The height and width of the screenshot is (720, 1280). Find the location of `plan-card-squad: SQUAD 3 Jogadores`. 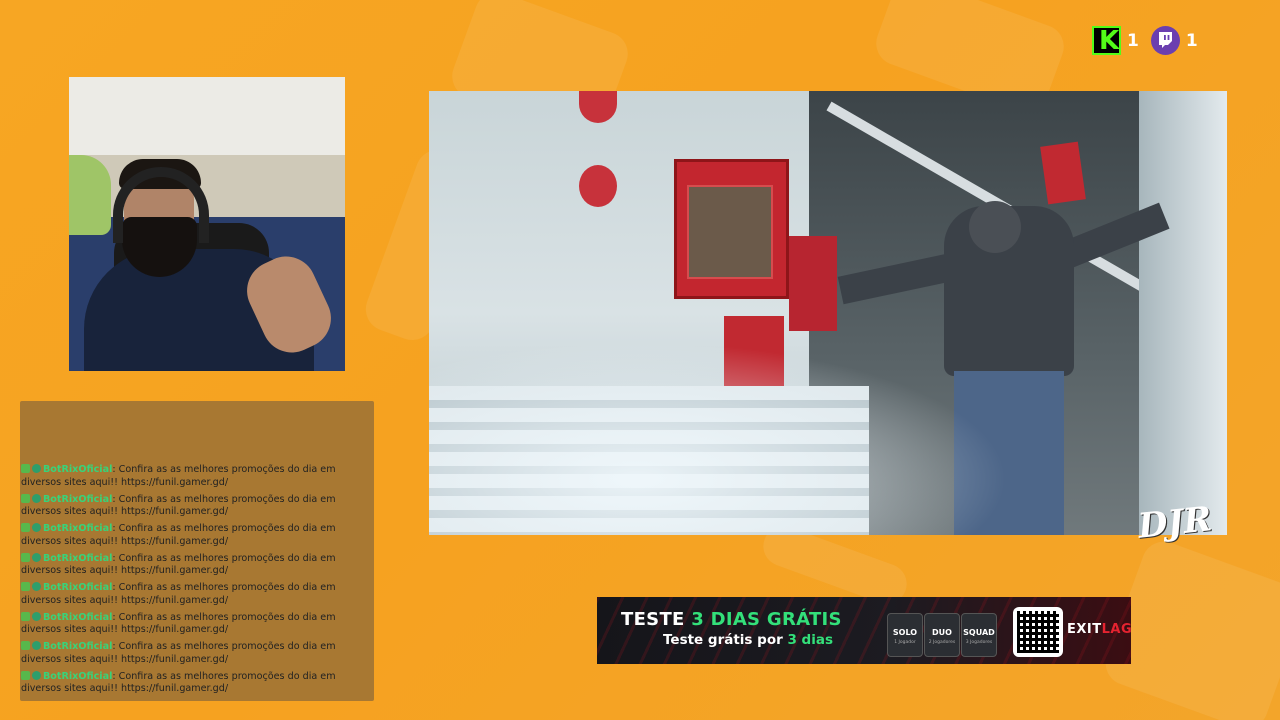

plan-card-squad: SQUAD 3 Jogadores is located at coordinates (979, 635).